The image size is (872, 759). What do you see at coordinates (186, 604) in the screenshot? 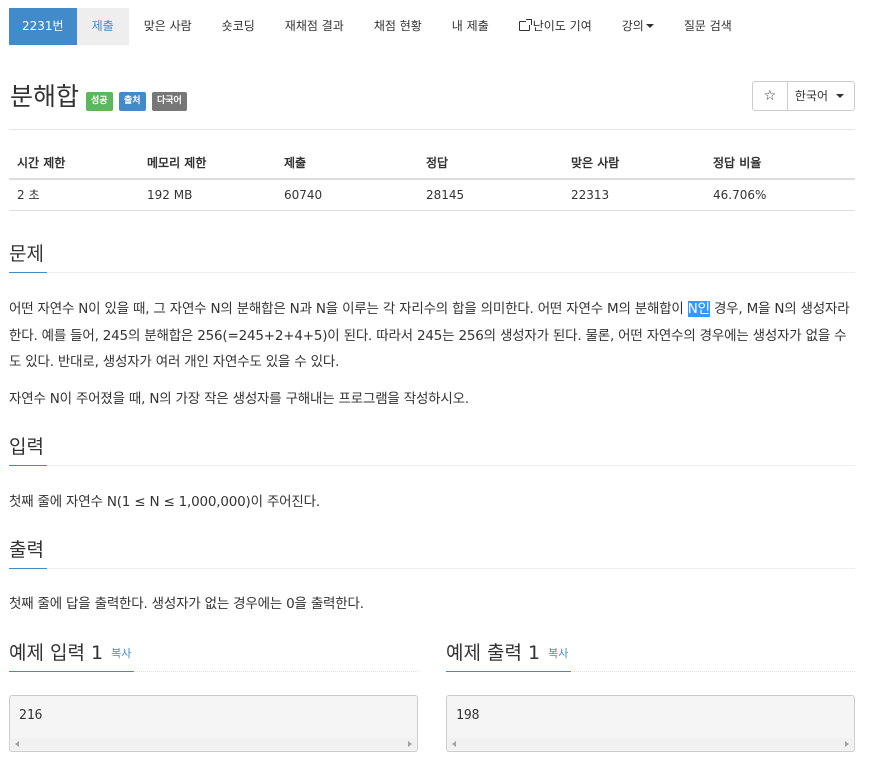
I see `output-description: 첫째 줄에 답을 출력한다. 생성자가 없는 경우에는 0을 출력한다.` at bounding box center [186, 604].